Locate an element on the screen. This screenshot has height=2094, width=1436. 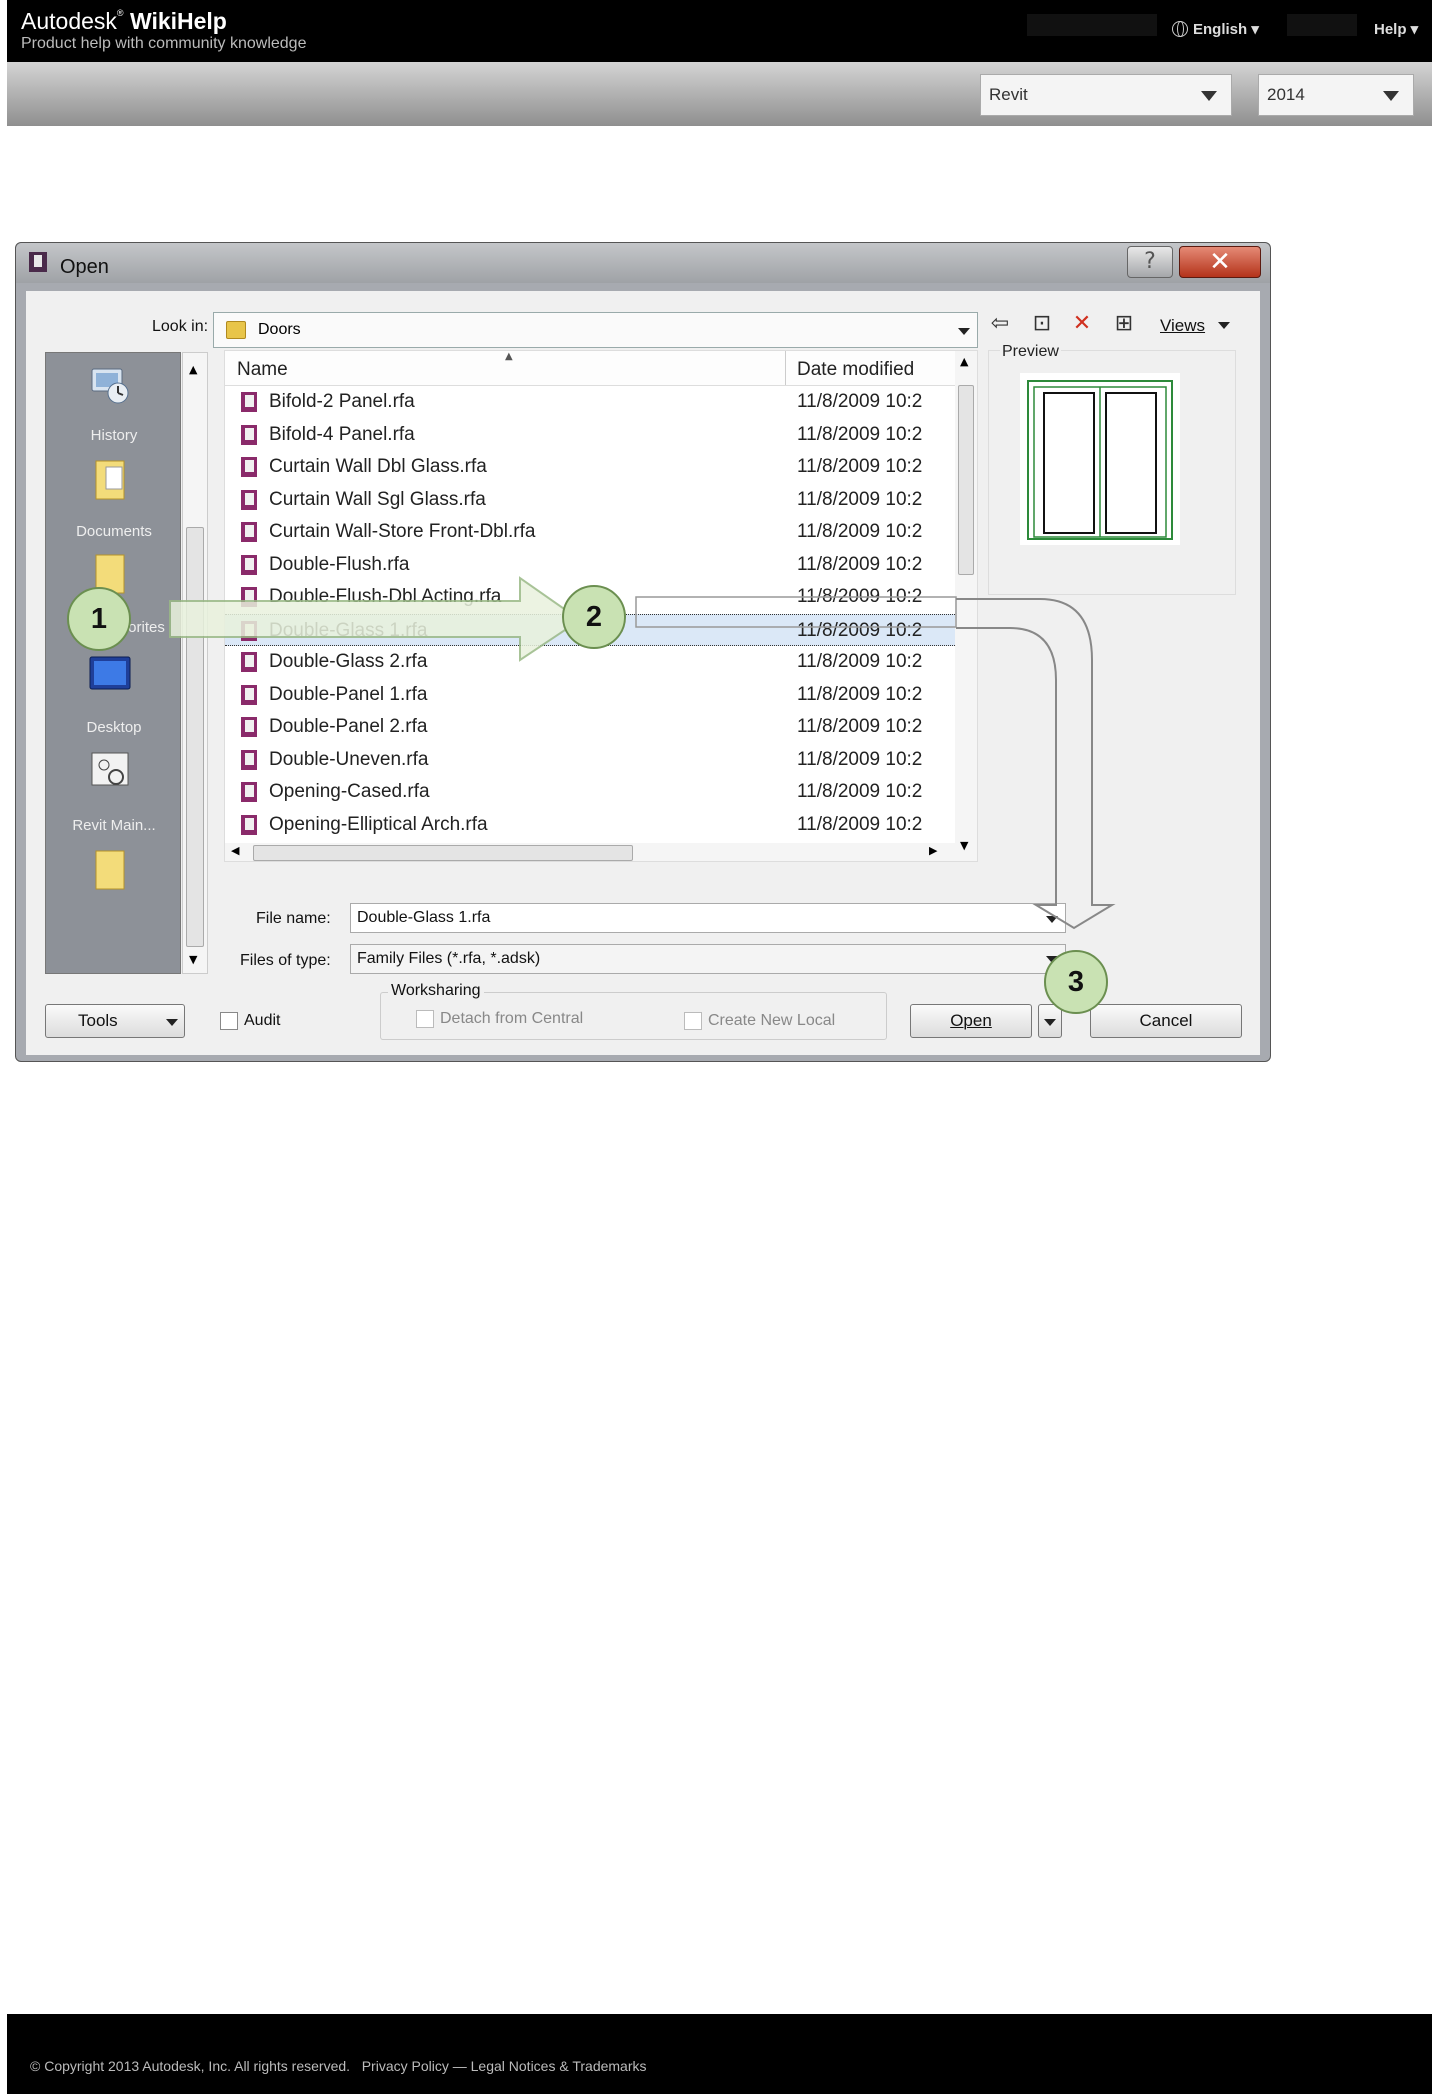
site-footer is located at coordinates (719, 2054).